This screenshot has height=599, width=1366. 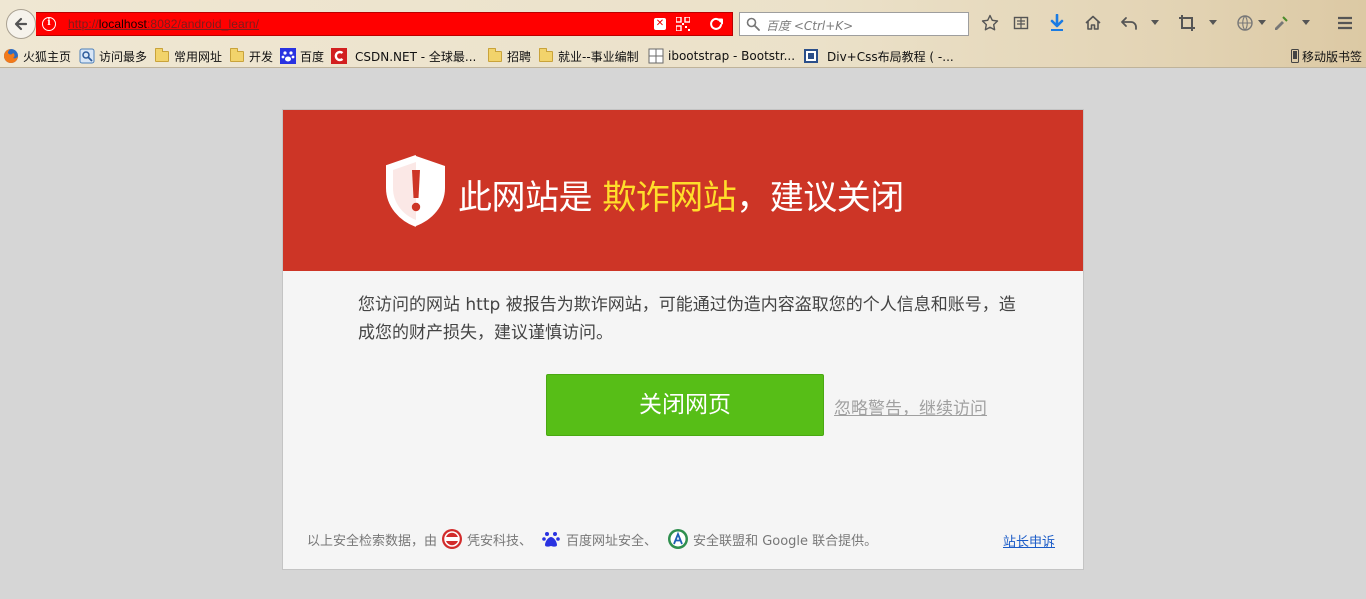 What do you see at coordinates (415, 191) in the screenshot?
I see `warning-shield-icon` at bounding box center [415, 191].